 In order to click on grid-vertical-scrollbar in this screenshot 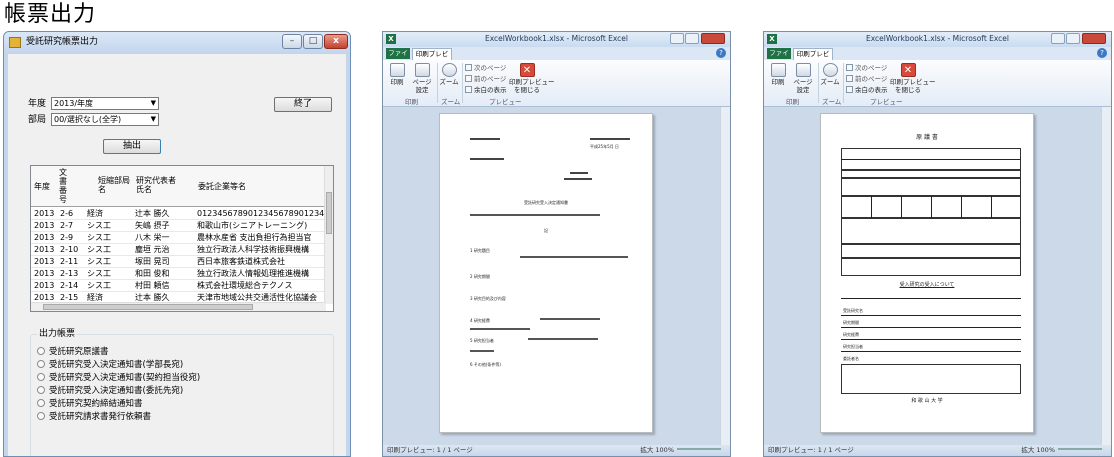, I will do `click(328, 235)`.